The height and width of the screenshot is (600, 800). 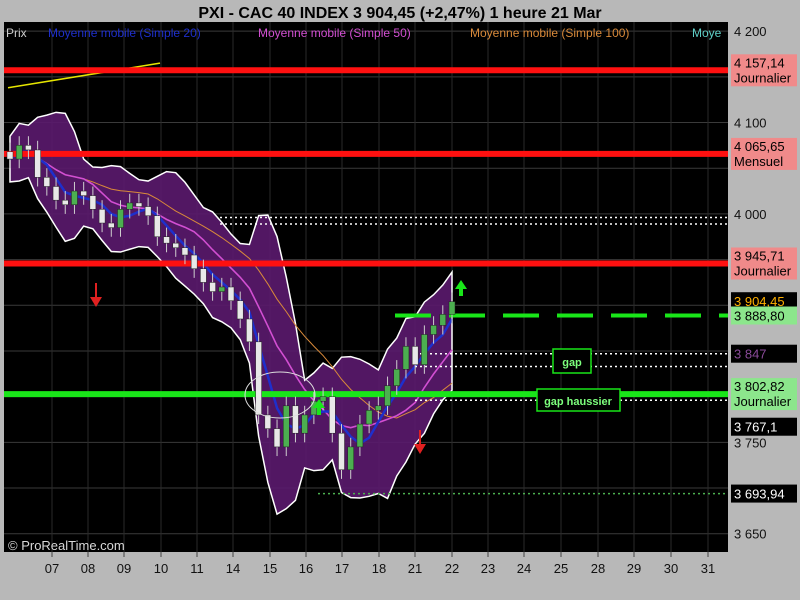 I want to click on x-tick-label: 16, so click(x=306, y=568).